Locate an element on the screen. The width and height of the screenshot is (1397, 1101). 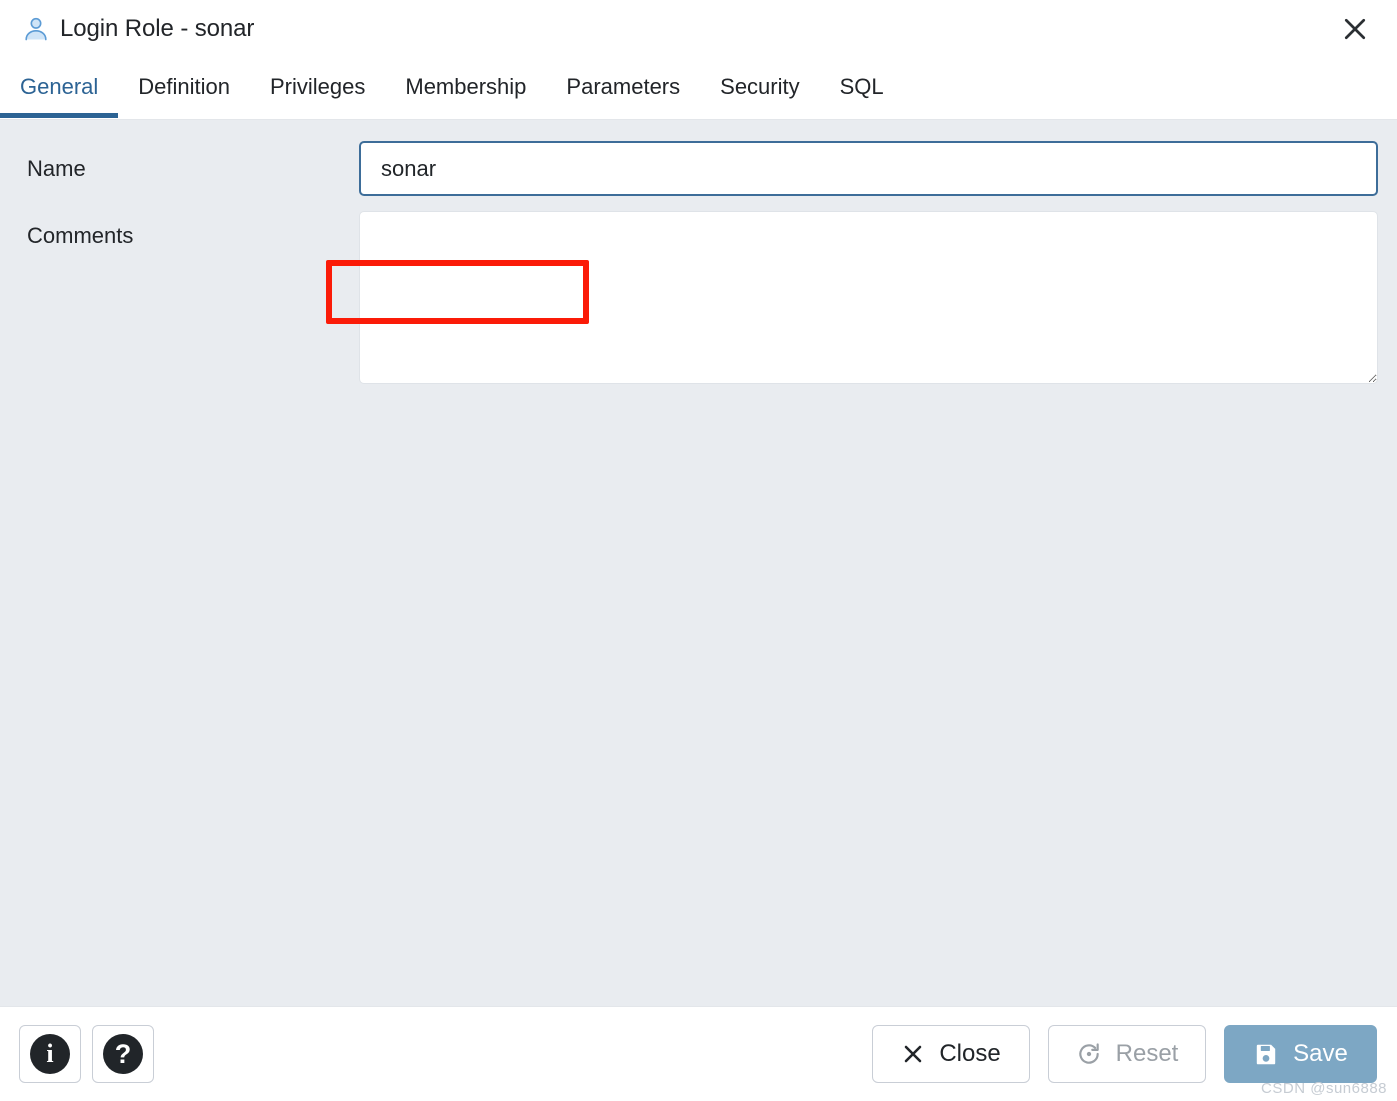
tab-label: General is located at coordinates (59, 86).